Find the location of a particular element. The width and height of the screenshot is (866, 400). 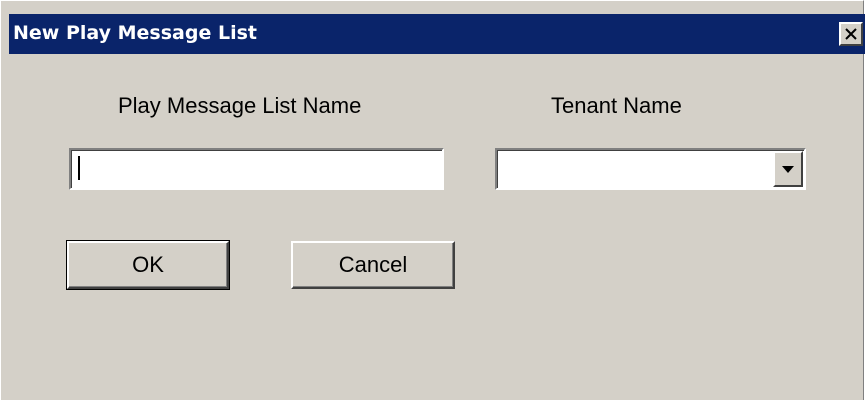

tenant-dropdown-button is located at coordinates (788, 169).